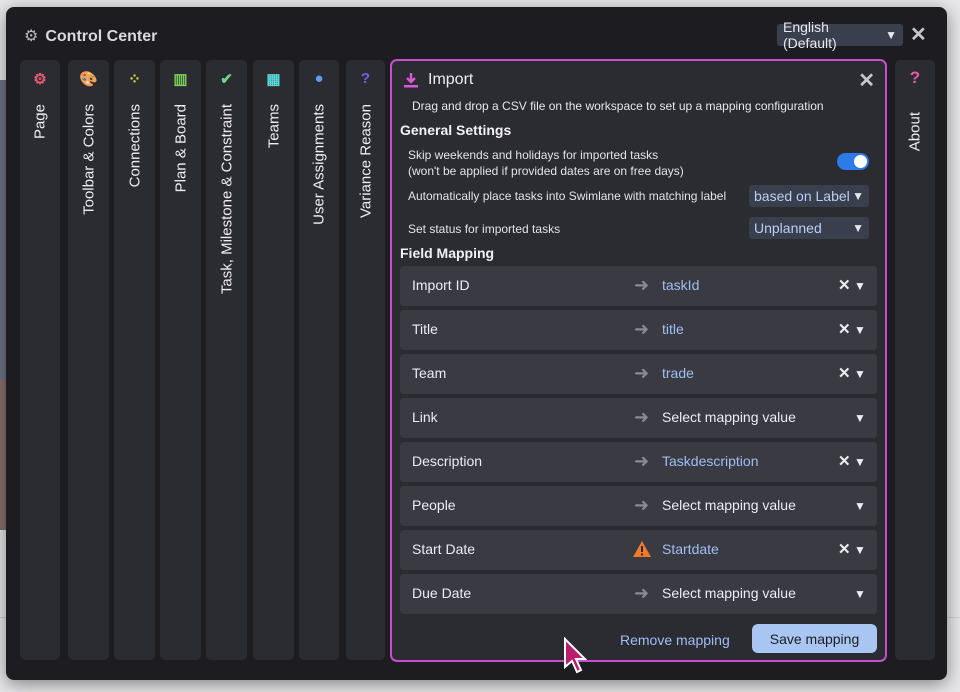  I want to click on status-select: Unplanned ▼, so click(809, 228).